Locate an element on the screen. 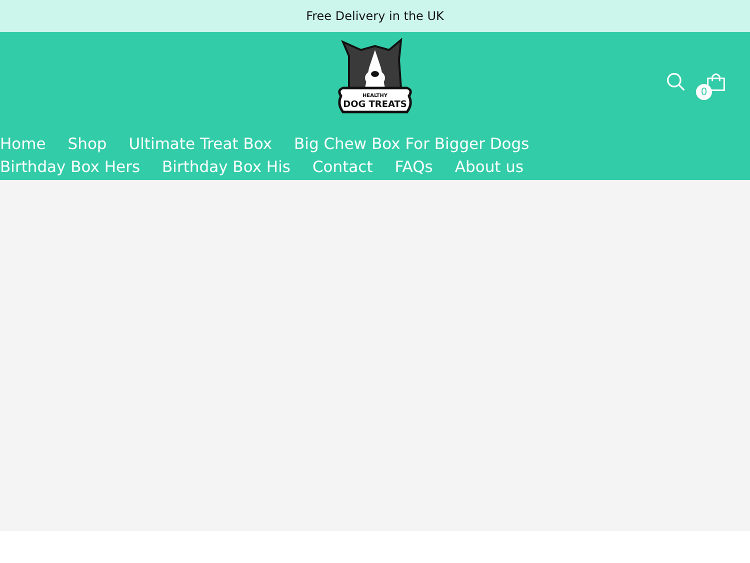 The height and width of the screenshot is (563, 750). nav-link: About us is located at coordinates (489, 167).